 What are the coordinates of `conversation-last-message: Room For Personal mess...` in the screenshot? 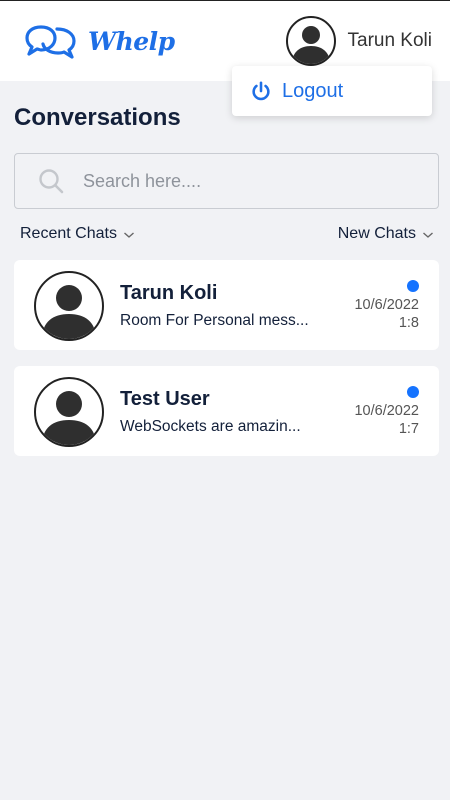 It's located at (214, 320).